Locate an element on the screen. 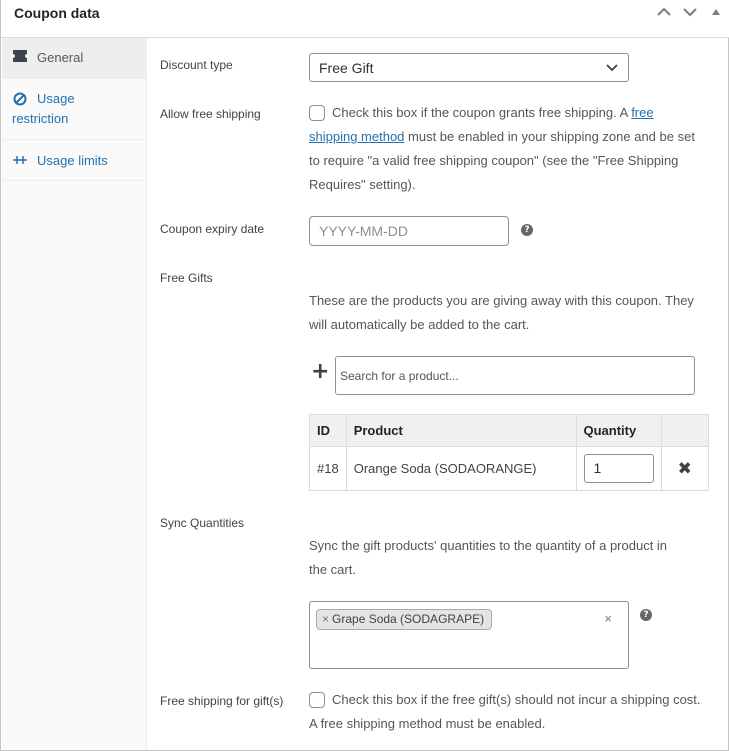 This screenshot has height=751, width=729. sync-desc-line2: the cart. is located at coordinates (332, 569).